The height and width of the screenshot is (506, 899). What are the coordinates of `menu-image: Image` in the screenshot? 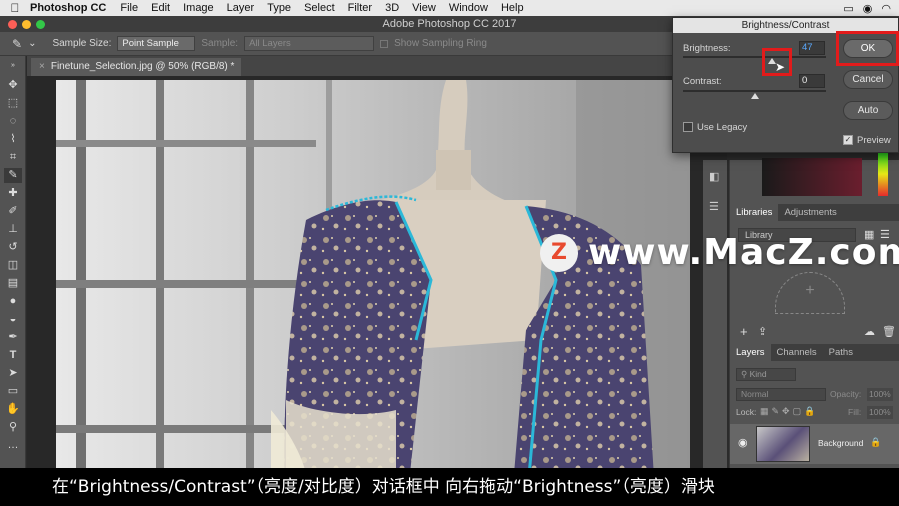 It's located at (198, 8).